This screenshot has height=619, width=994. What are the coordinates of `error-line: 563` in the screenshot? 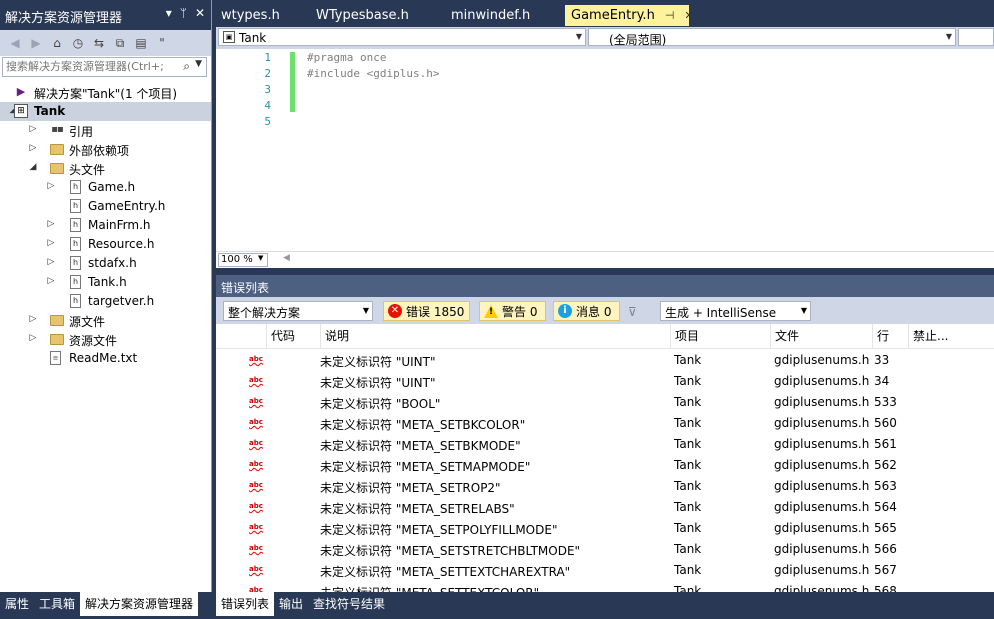 It's located at (885, 486).